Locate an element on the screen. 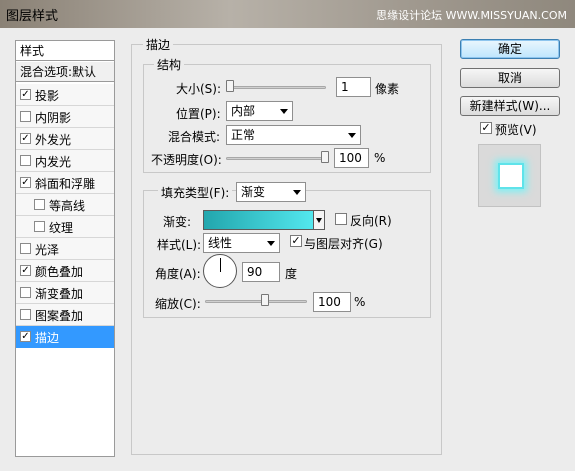 The width and height of the screenshot is (575, 471). scale-slider-track is located at coordinates (256, 301).